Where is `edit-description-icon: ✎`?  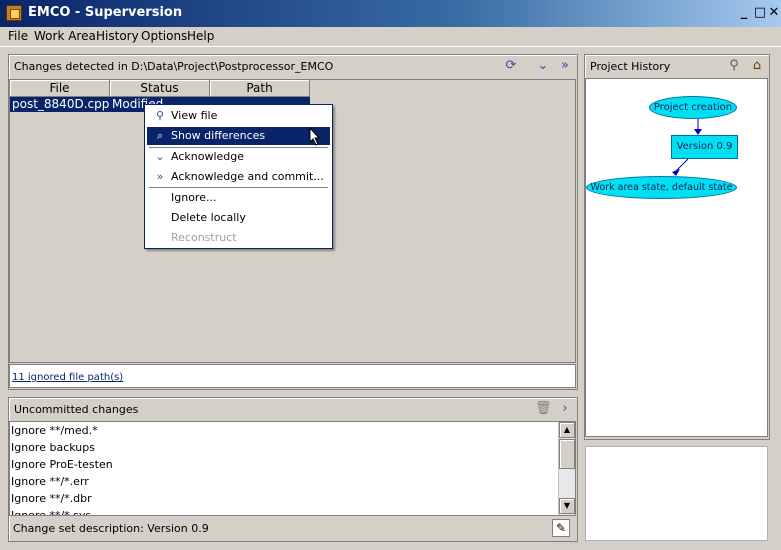
edit-description-icon: ✎ is located at coordinates (561, 528).